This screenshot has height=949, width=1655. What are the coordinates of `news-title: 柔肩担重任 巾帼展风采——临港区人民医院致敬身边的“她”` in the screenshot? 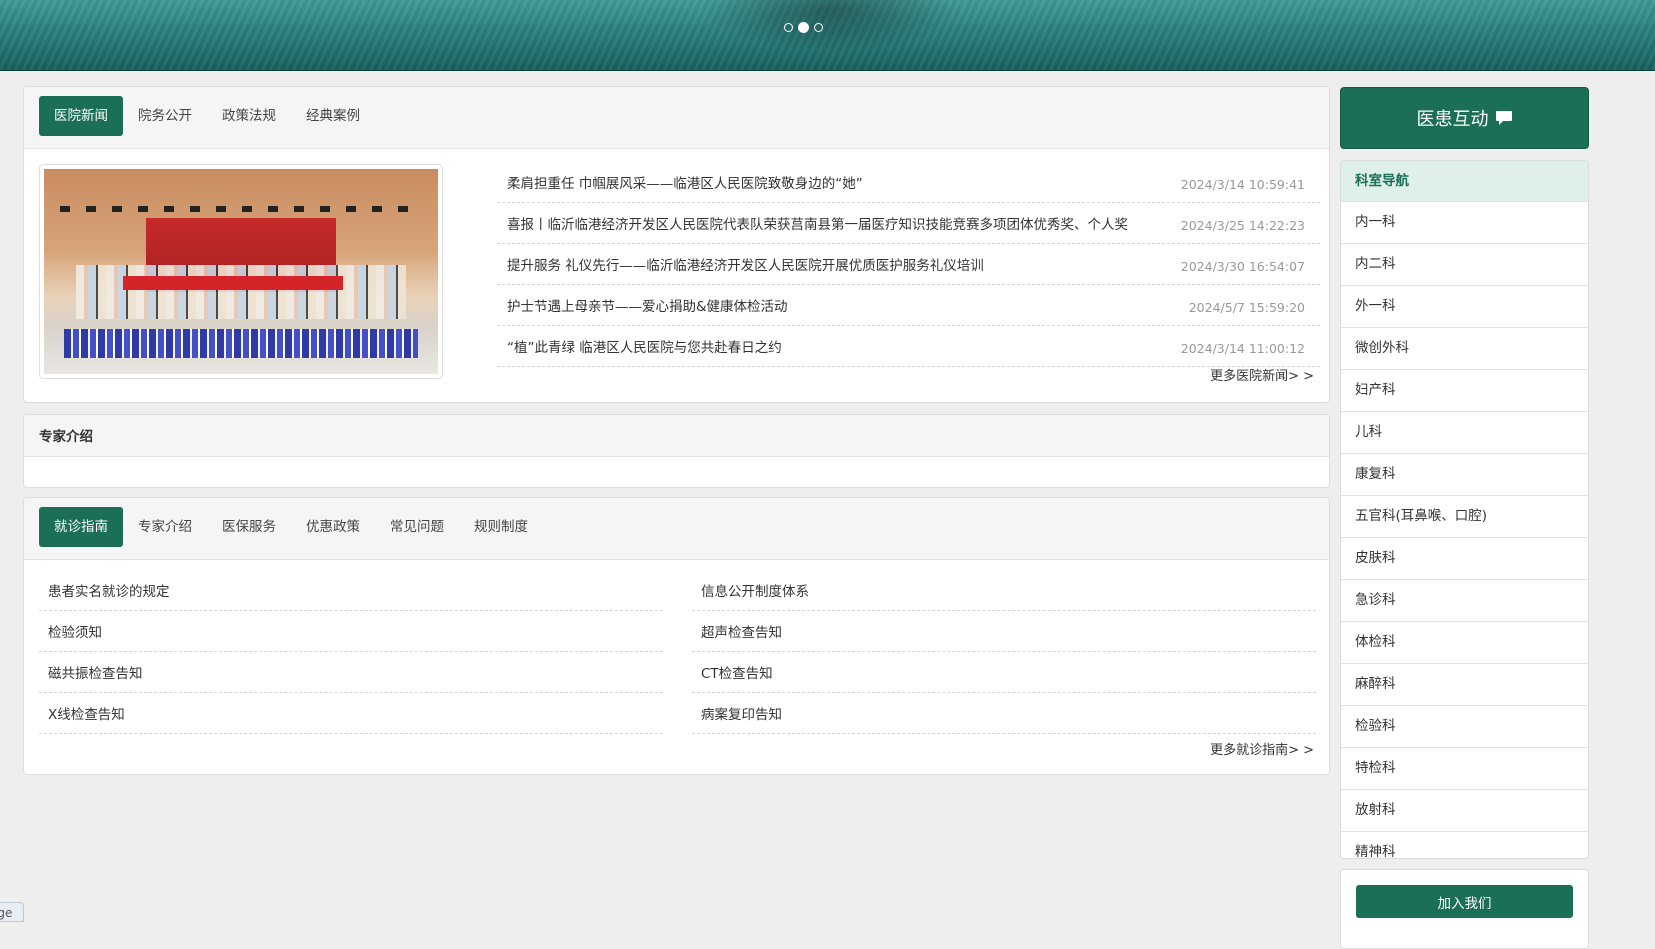 It's located at (685, 182).